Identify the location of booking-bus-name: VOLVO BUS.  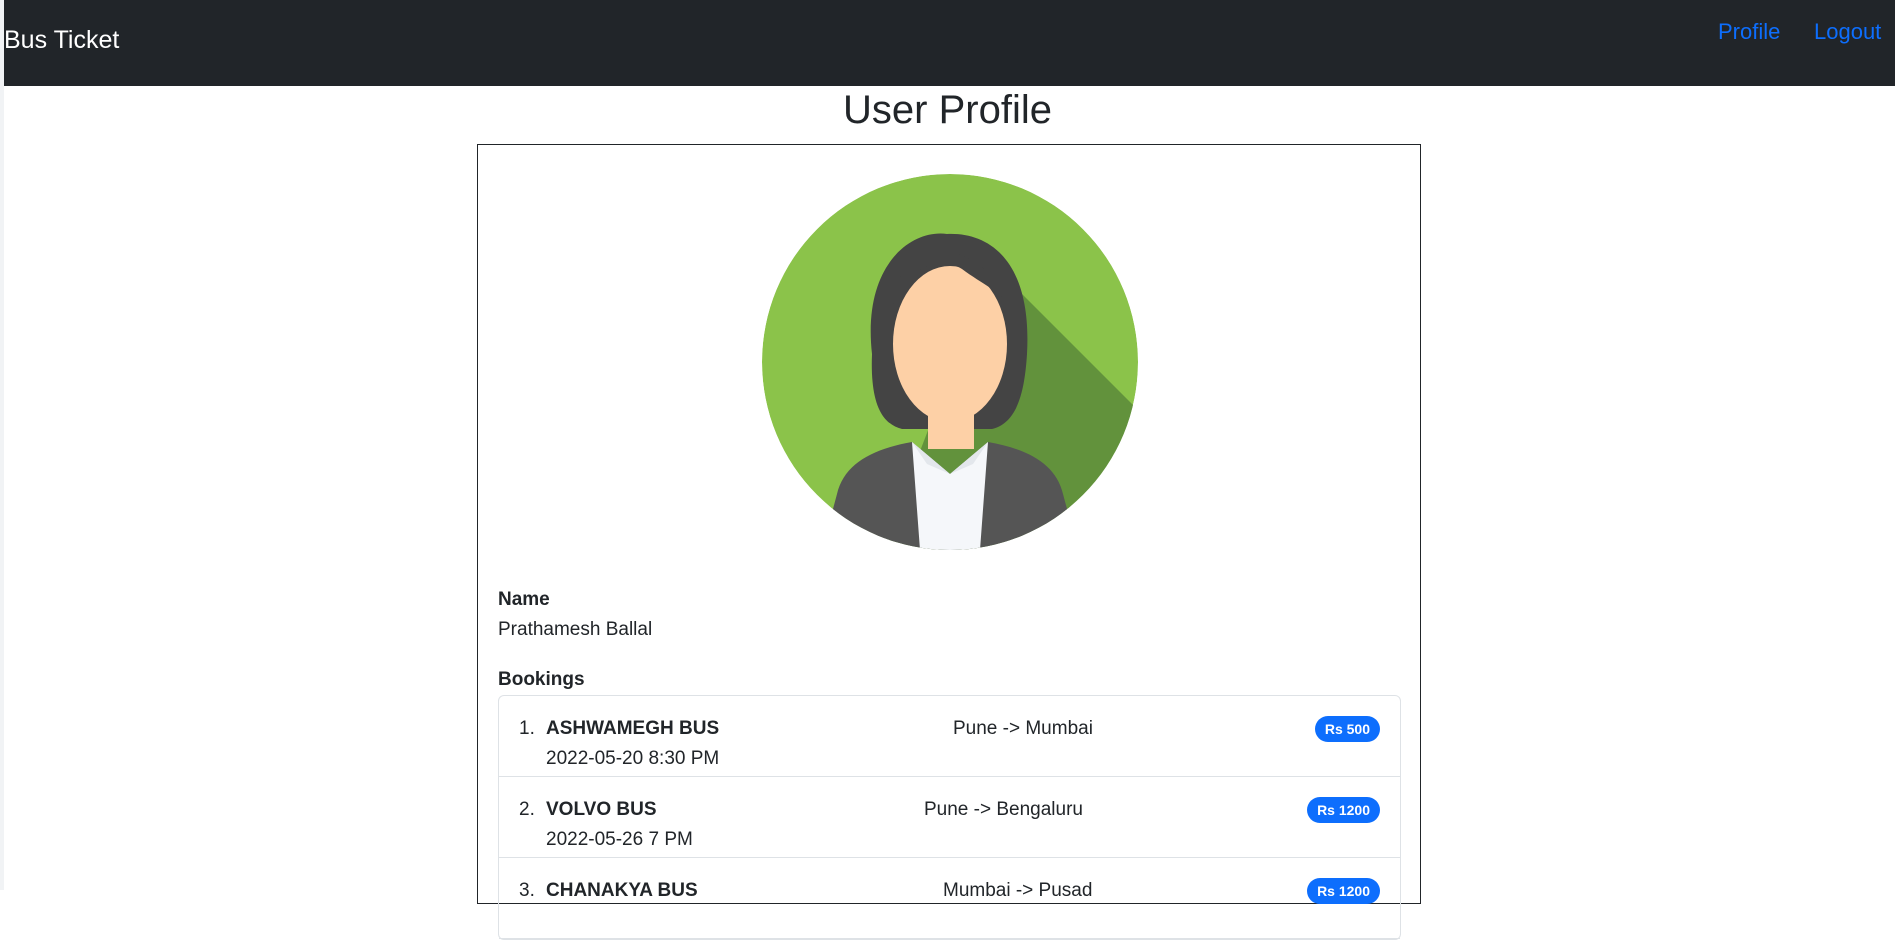
(601, 809).